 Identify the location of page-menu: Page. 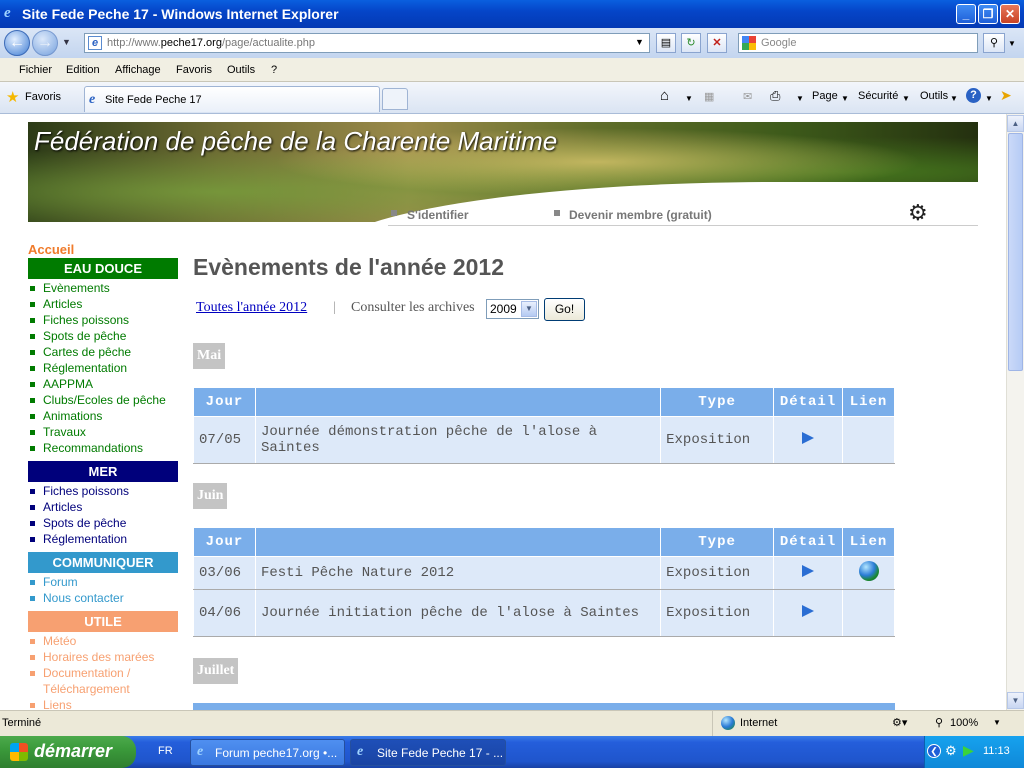
(825, 96).